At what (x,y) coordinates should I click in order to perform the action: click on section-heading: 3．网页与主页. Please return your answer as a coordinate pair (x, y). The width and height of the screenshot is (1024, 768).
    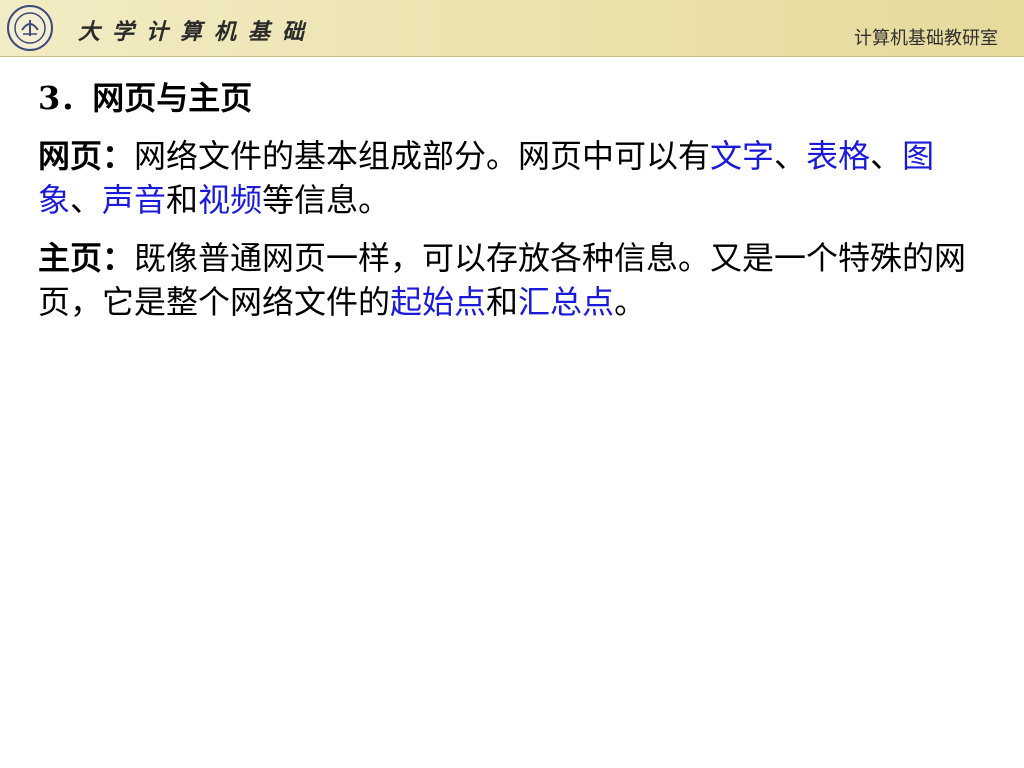
    Looking at the image, I should click on (145, 98).